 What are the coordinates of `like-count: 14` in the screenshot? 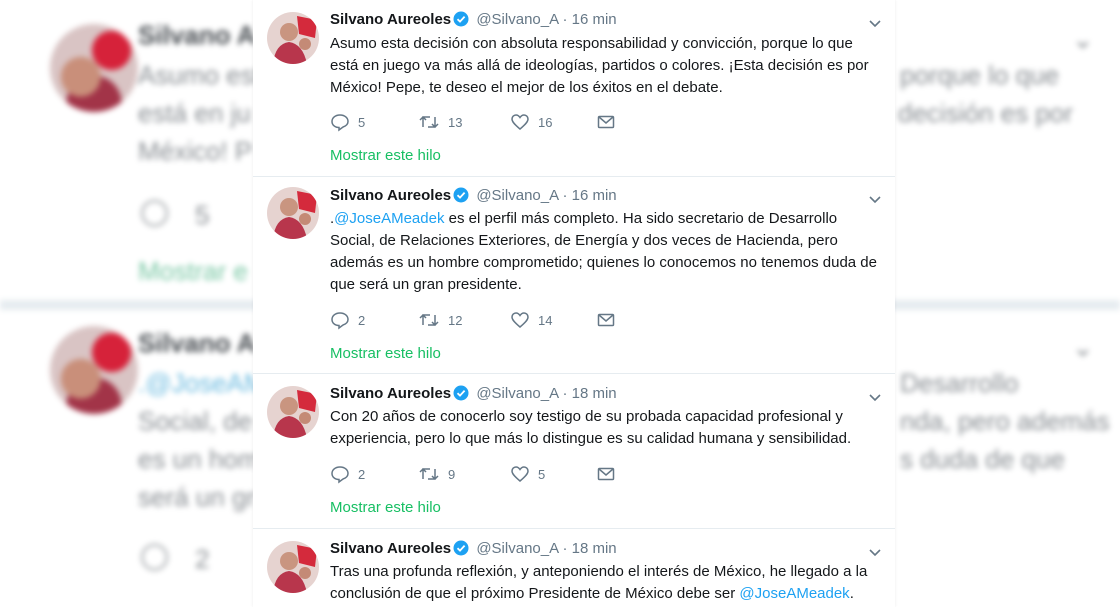 It's located at (545, 320).